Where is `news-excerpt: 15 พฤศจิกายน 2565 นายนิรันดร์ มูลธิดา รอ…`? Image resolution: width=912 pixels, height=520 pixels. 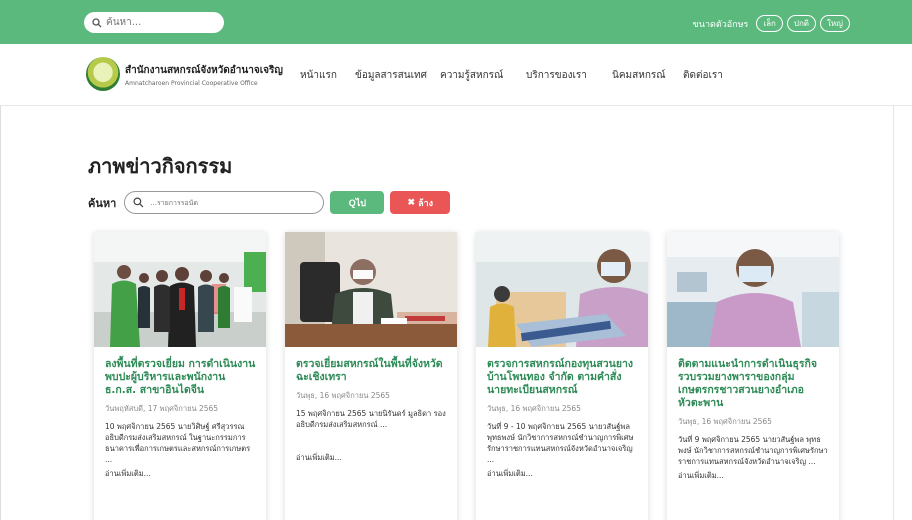 news-excerpt: 15 พฤศจิกายน 2565 นายนิรันดร์ มูลธิดา รอ… is located at coordinates (371, 419).